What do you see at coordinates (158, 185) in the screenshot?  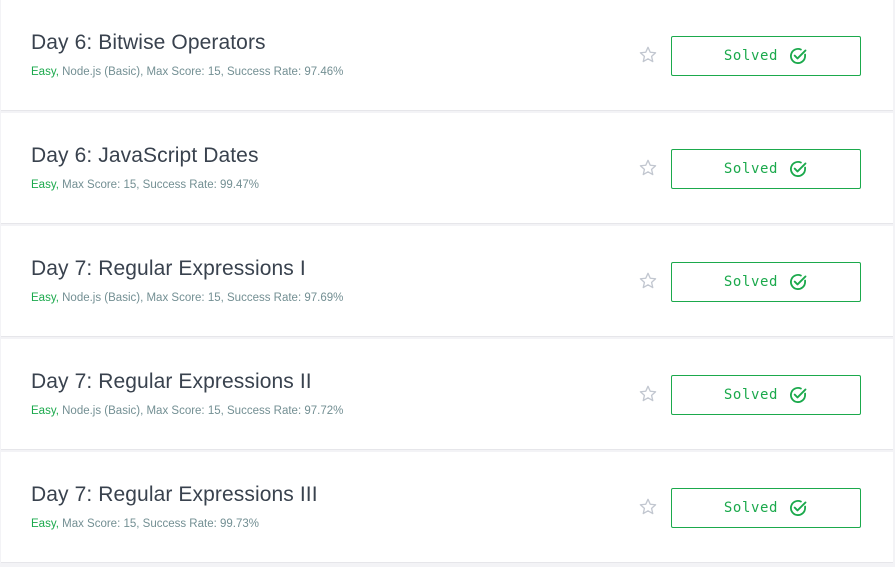 I see `challenge-details: Max Score: 15, Success Rate: 99.47%` at bounding box center [158, 185].